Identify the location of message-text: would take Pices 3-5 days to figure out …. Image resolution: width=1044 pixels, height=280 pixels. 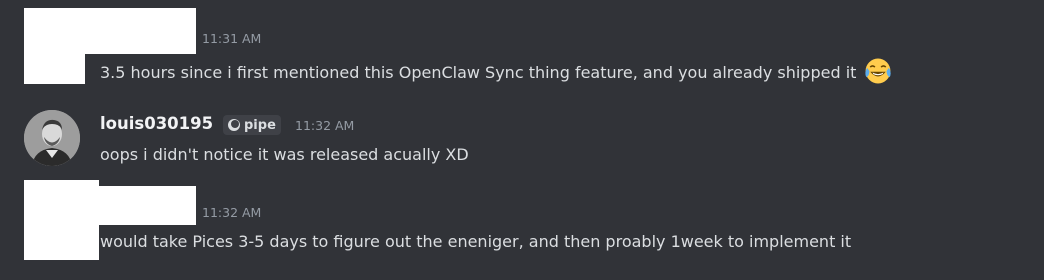
(476, 241).